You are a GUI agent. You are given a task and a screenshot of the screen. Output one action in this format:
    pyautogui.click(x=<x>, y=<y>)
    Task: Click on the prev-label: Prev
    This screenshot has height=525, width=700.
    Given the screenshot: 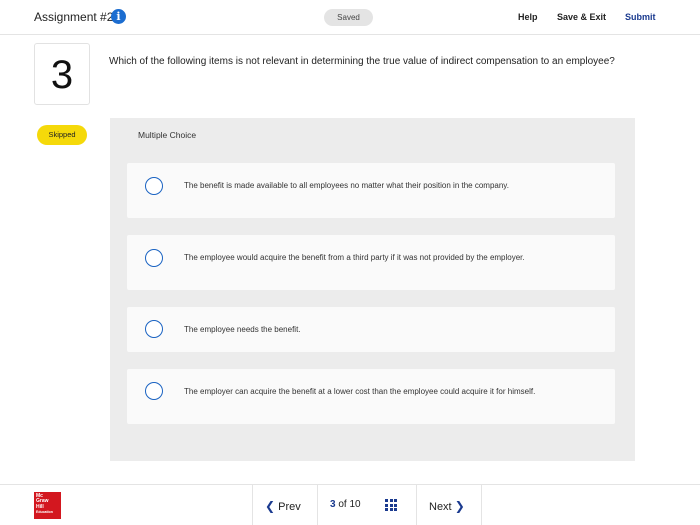 What is the action you would take?
    pyautogui.click(x=289, y=507)
    